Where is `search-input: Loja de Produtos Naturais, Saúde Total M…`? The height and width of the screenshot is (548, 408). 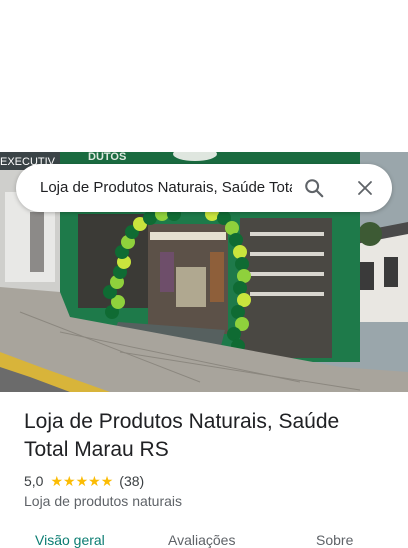
search-input: Loja de Produtos Naturais, Saúde Total M… is located at coordinates (166, 188).